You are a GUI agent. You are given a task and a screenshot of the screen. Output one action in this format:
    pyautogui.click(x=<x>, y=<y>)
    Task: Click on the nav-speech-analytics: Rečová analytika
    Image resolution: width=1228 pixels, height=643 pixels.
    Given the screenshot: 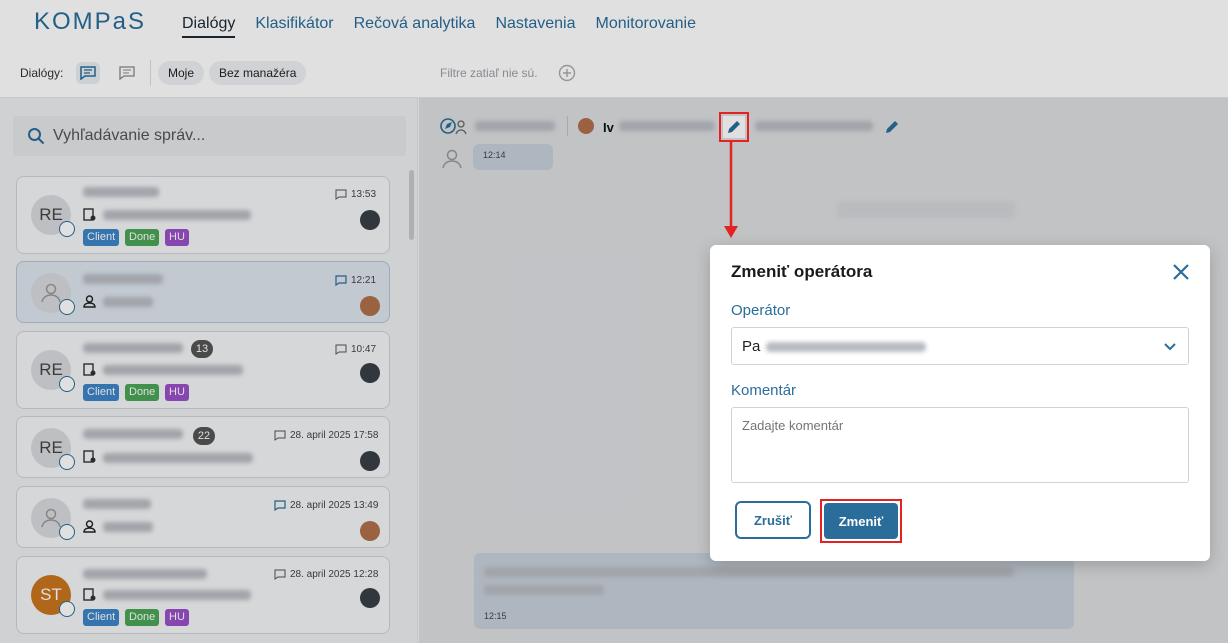 What is the action you would take?
    pyautogui.click(x=415, y=26)
    